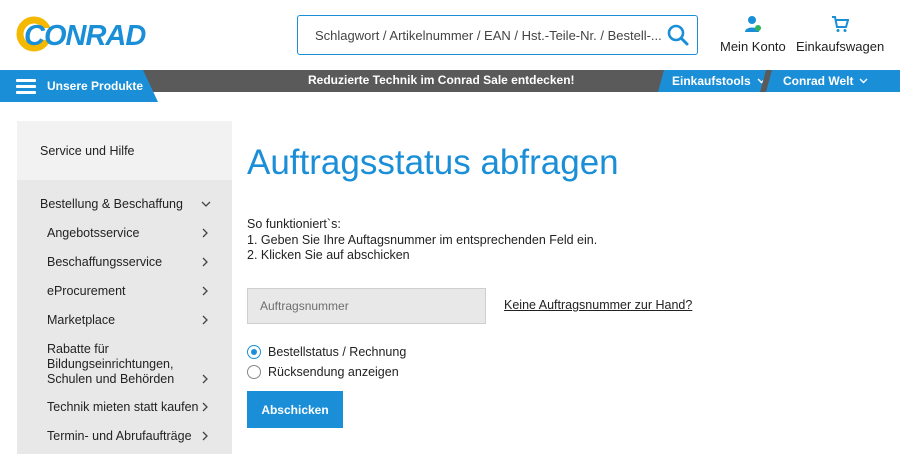  I want to click on sidebar-item-rent-technology: Technik mieten statt kaufen, so click(124, 408).